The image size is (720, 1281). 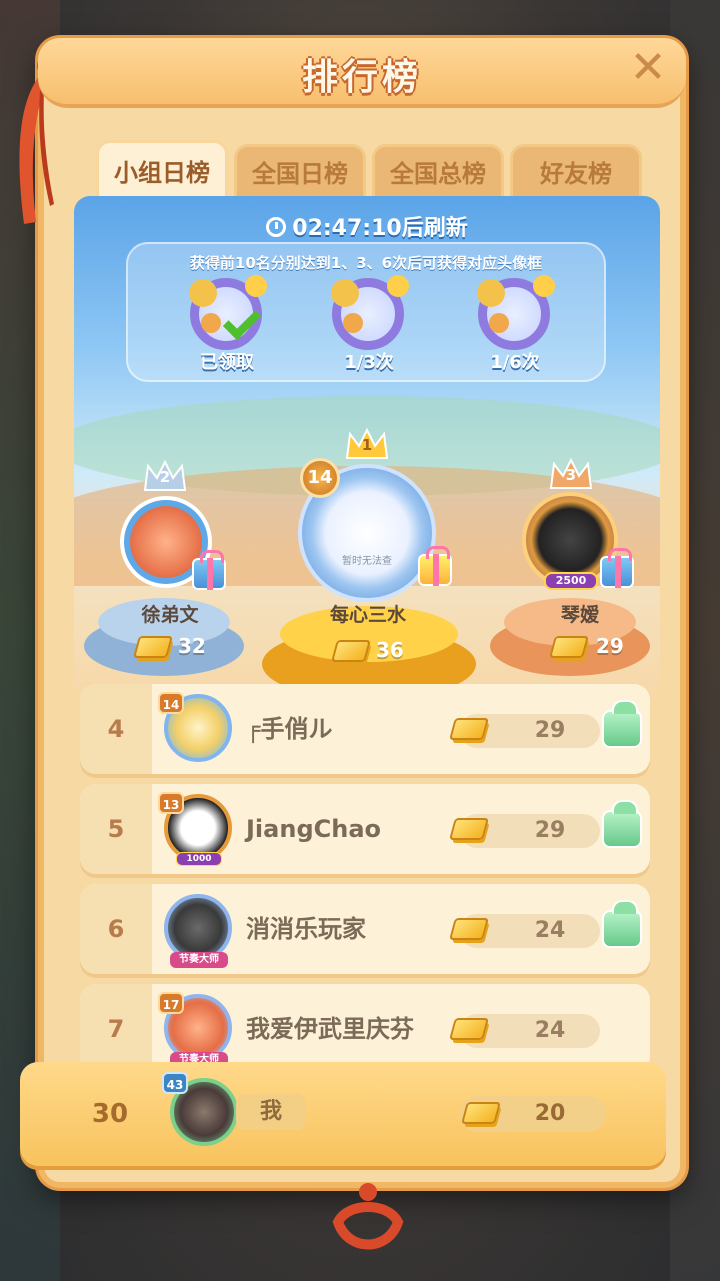 What do you see at coordinates (368, 1216) in the screenshot?
I see `ribbon-decoration-bottom` at bounding box center [368, 1216].